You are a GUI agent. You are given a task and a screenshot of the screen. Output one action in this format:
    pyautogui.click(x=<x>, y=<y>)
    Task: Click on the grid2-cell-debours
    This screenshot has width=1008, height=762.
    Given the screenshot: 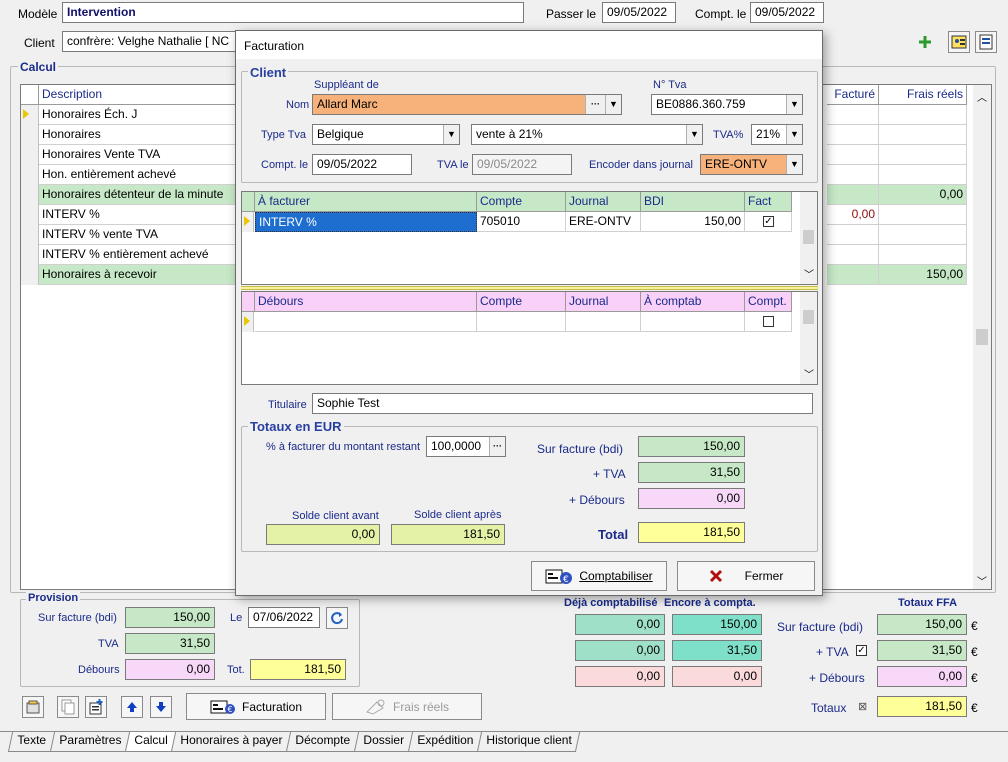 What is the action you would take?
    pyautogui.click(x=366, y=322)
    